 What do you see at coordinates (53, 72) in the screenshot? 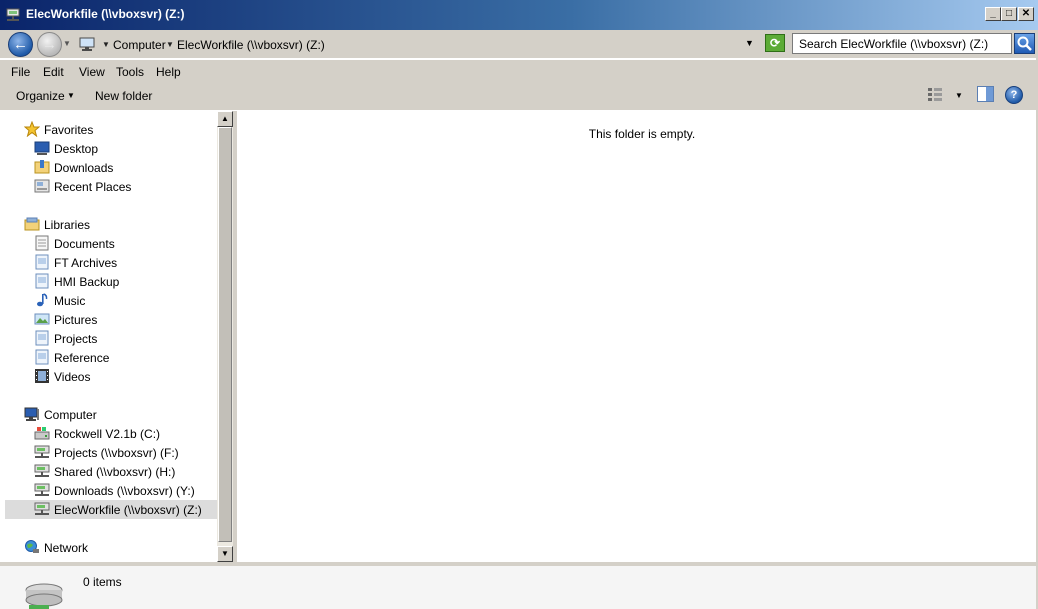
I see `menu-edit: Edit` at bounding box center [53, 72].